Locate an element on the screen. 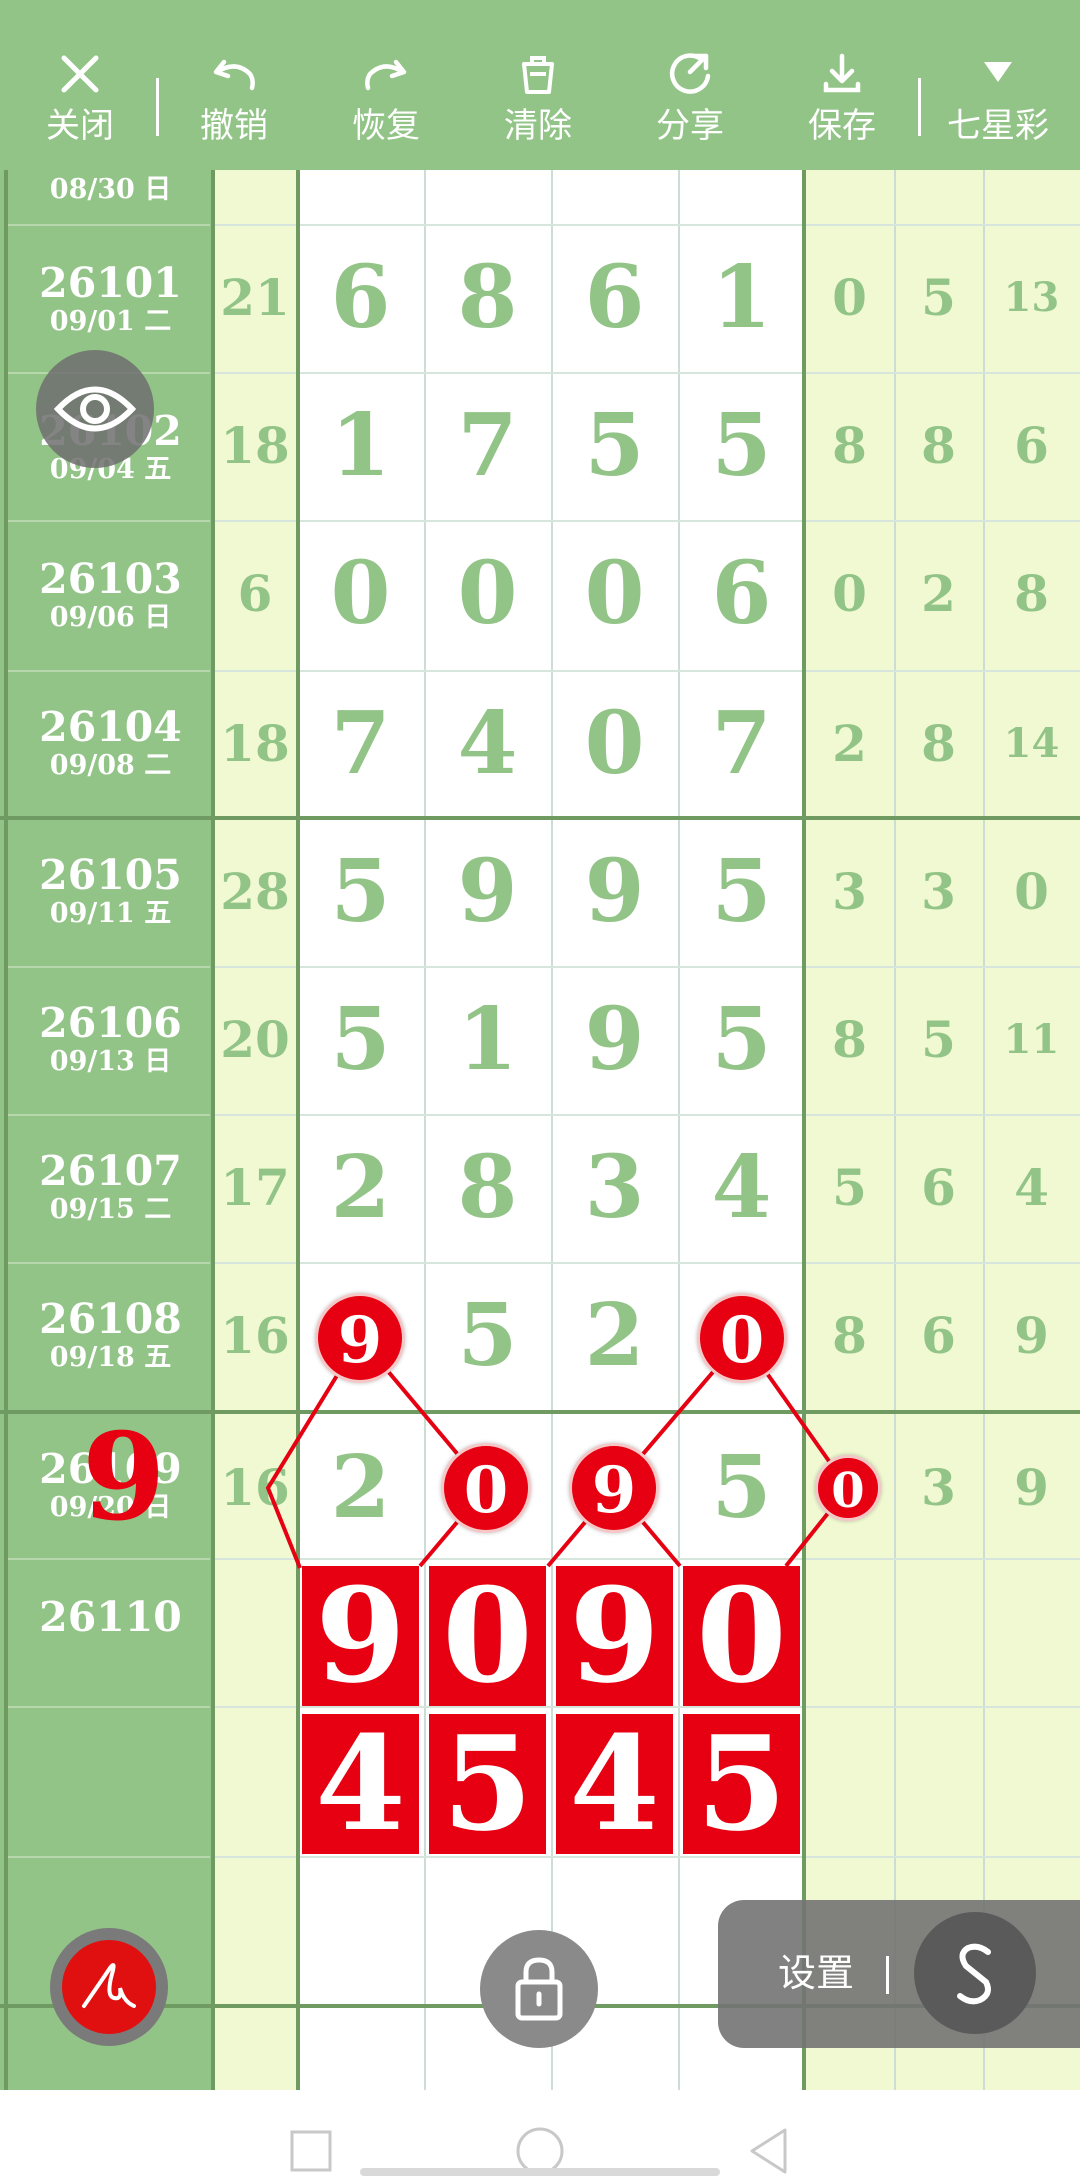 This screenshot has height=2184, width=1080. lottery-type-dropdown: 七星彩 is located at coordinates (998, 98).